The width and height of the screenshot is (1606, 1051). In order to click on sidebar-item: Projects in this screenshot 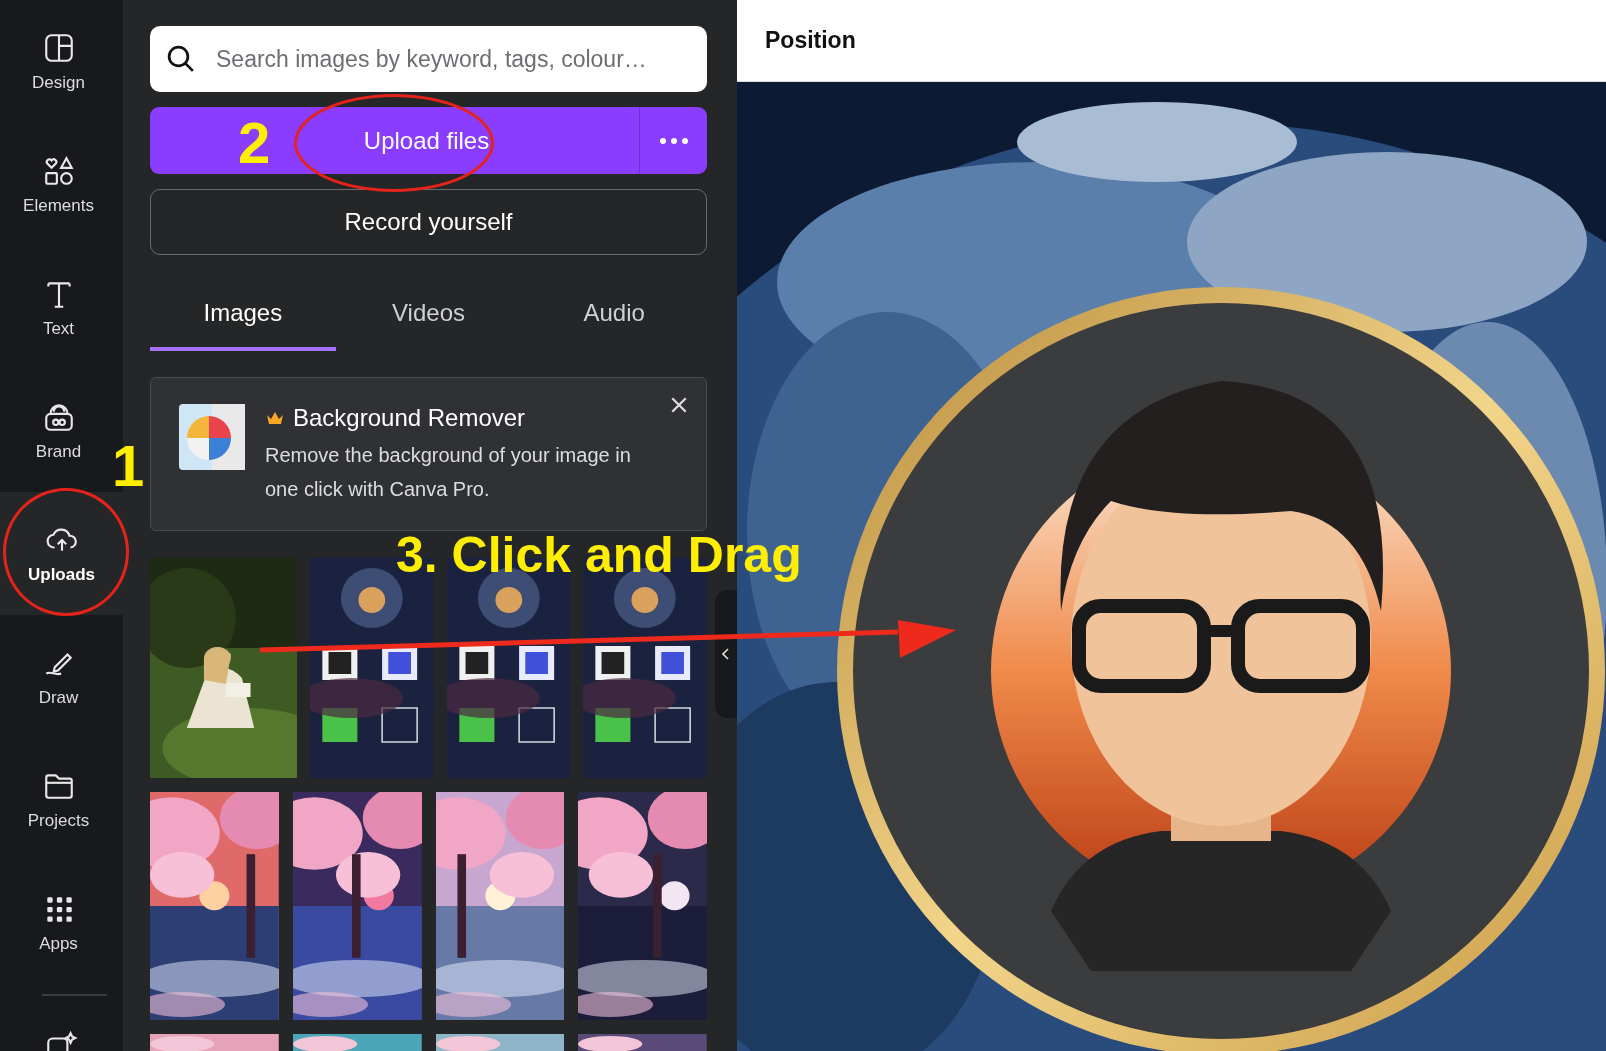, I will do `click(55, 799)`.